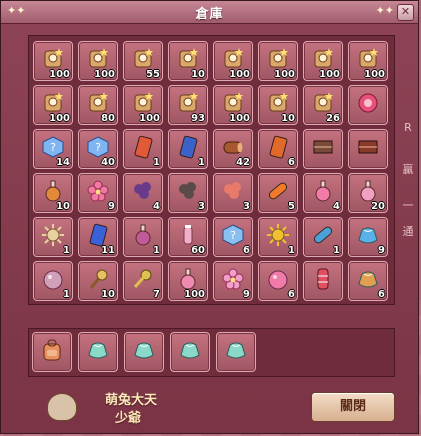  I want to click on inventory-slot: 60, so click(188, 237).